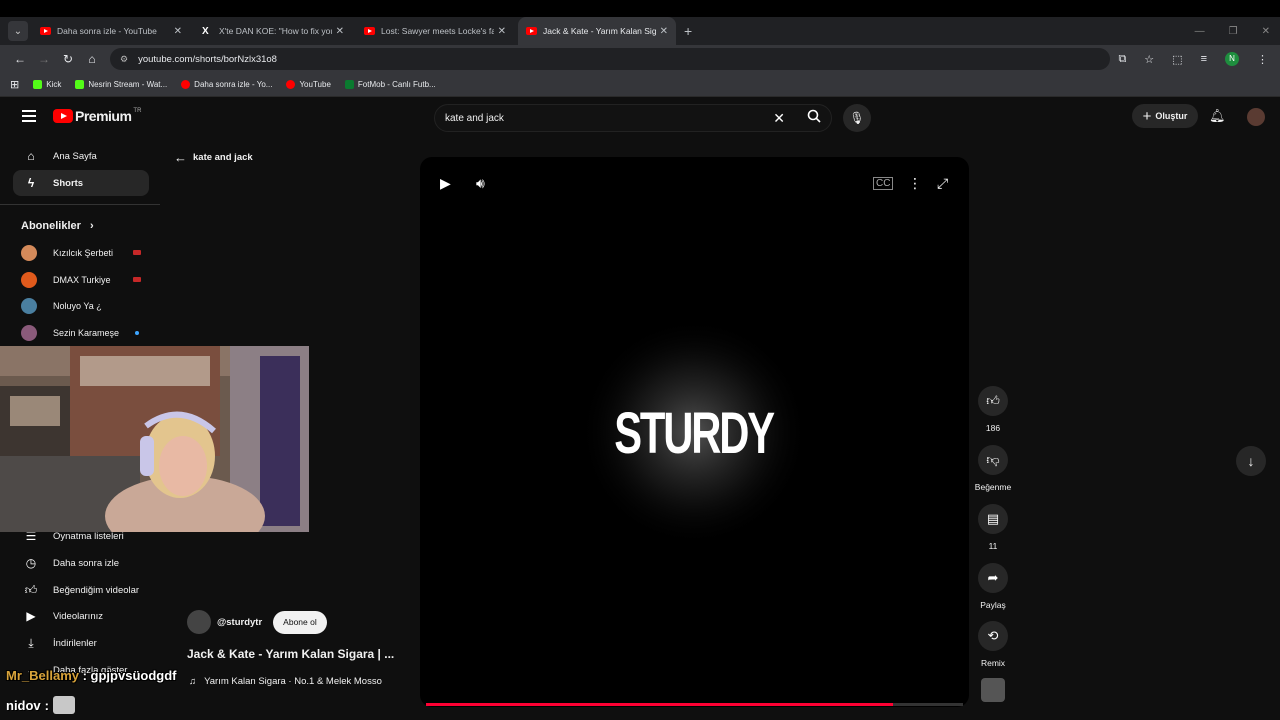 The image size is (1280, 720). What do you see at coordinates (1149, 59) in the screenshot?
I see `bookmark-star-icon: ☆` at bounding box center [1149, 59].